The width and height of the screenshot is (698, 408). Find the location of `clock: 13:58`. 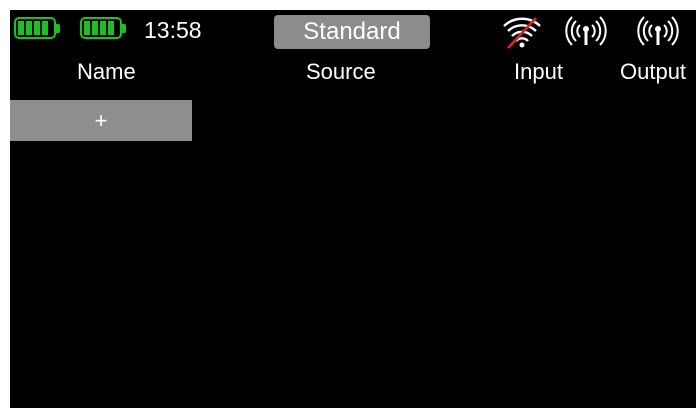

clock: 13:58 is located at coordinates (173, 30).